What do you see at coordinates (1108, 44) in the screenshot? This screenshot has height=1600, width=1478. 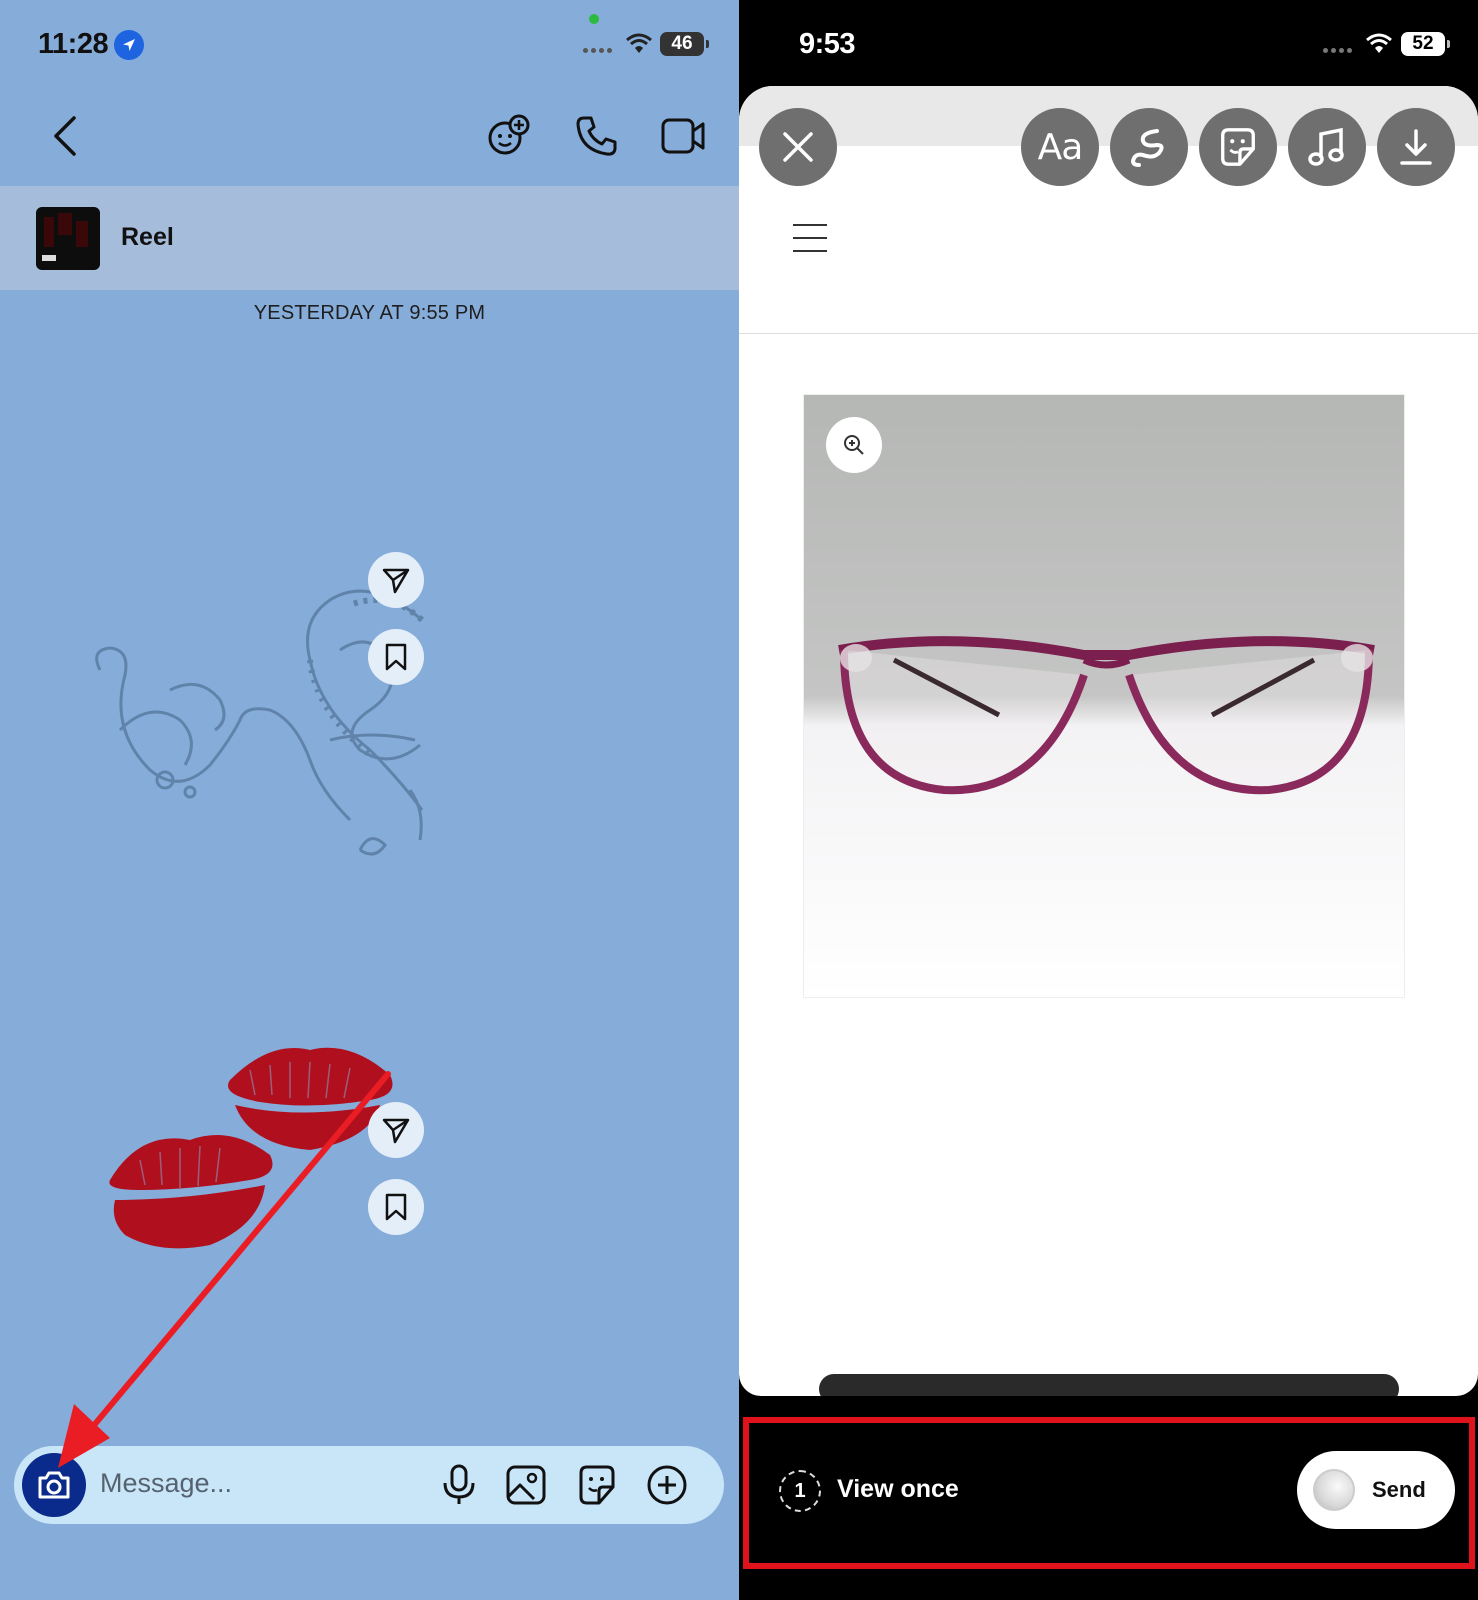 I see `status-bar: 9:53 52` at bounding box center [1108, 44].